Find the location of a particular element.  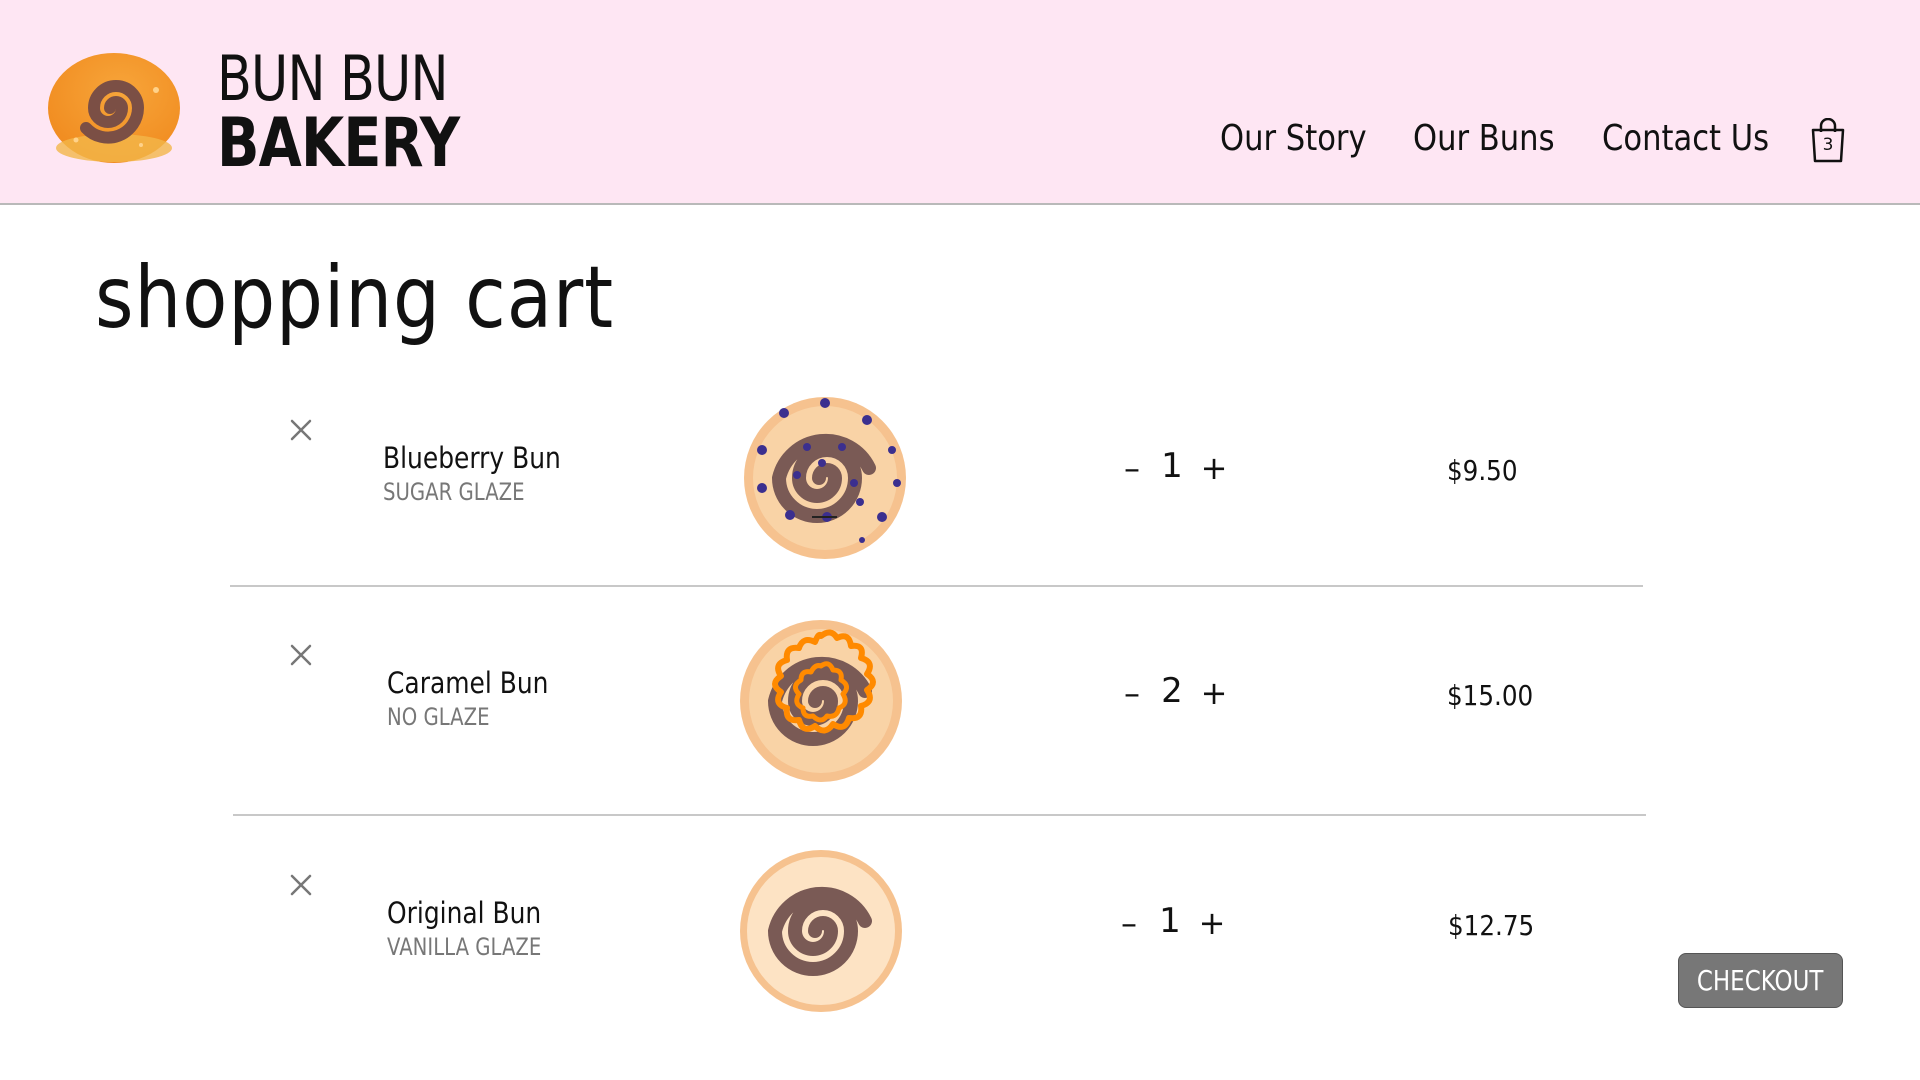

item-price: $9.50 is located at coordinates (1482, 470).